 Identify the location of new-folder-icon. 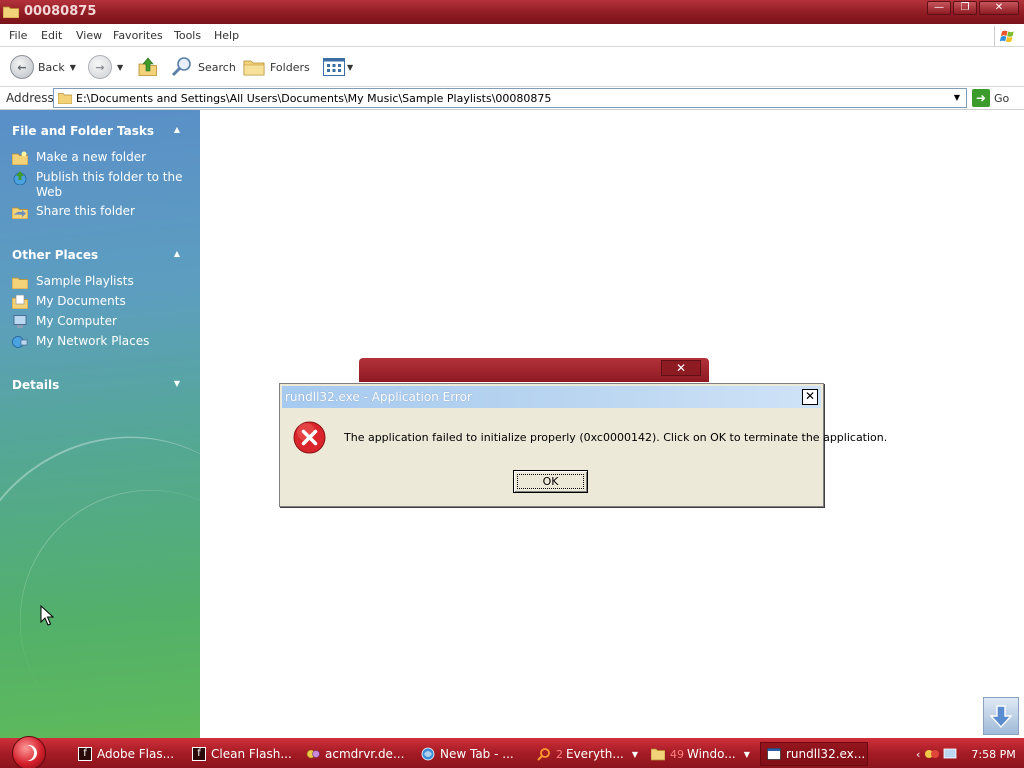
(20, 158).